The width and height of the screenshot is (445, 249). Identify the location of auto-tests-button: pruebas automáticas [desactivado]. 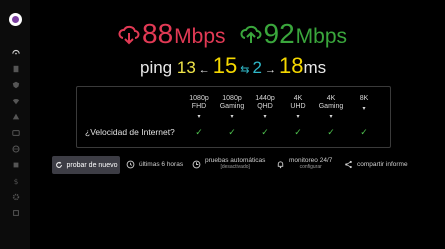
(228, 164).